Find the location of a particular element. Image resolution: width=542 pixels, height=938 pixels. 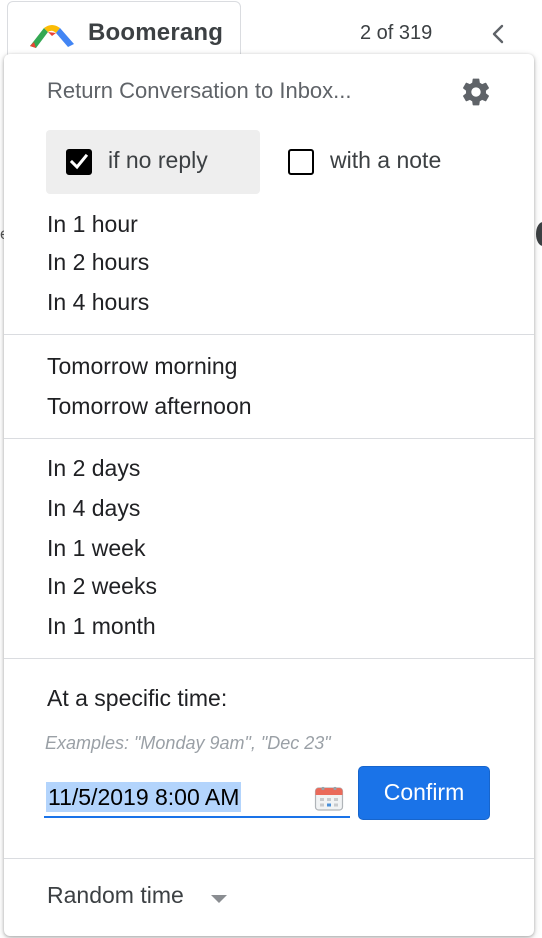

specific-time-input: 11/5/2019 8:00 AM is located at coordinates (197, 797).